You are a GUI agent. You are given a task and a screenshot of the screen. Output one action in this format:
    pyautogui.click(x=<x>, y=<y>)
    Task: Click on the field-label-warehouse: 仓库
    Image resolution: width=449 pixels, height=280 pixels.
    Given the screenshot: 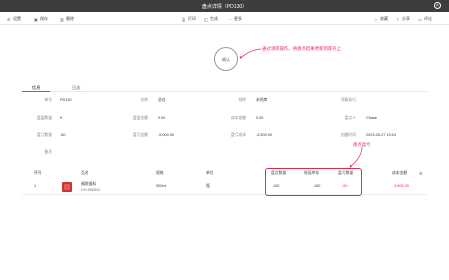 What is the action you would take?
    pyautogui.click(x=144, y=100)
    